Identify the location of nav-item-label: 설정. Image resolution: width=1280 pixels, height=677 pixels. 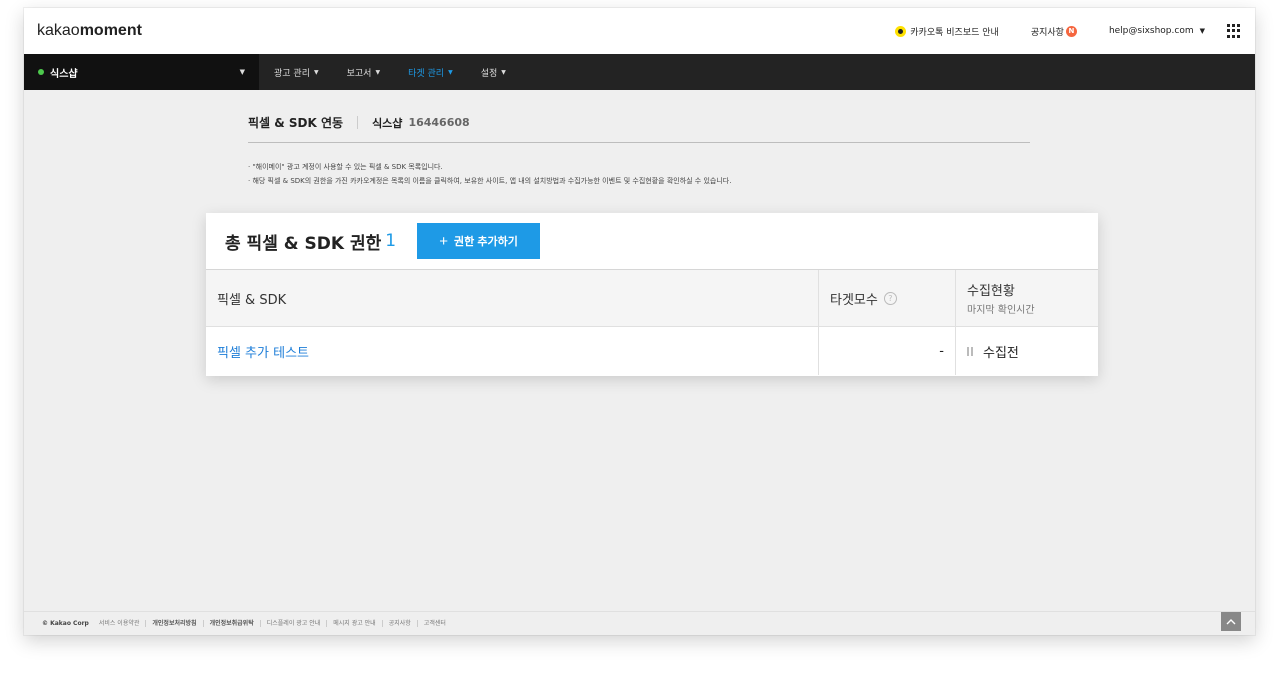
(489, 73).